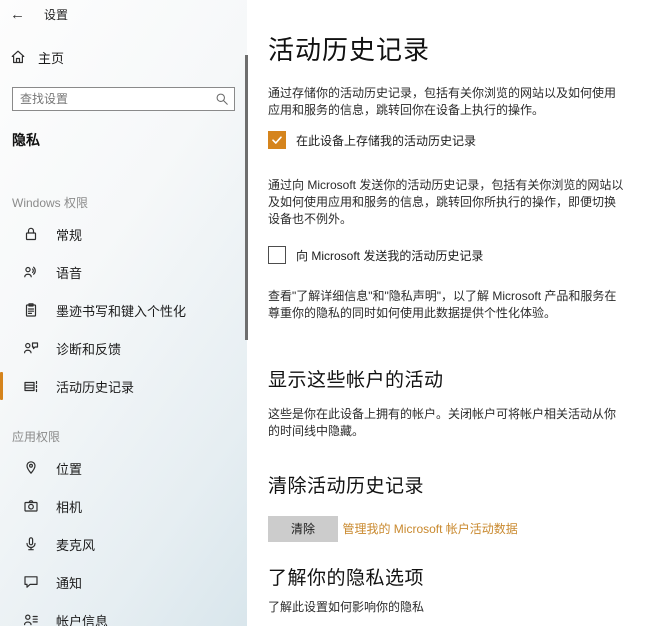 This screenshot has width=646, height=626. Describe the element at coordinates (277, 255) in the screenshot. I see `send-activity-checkbox` at that location.